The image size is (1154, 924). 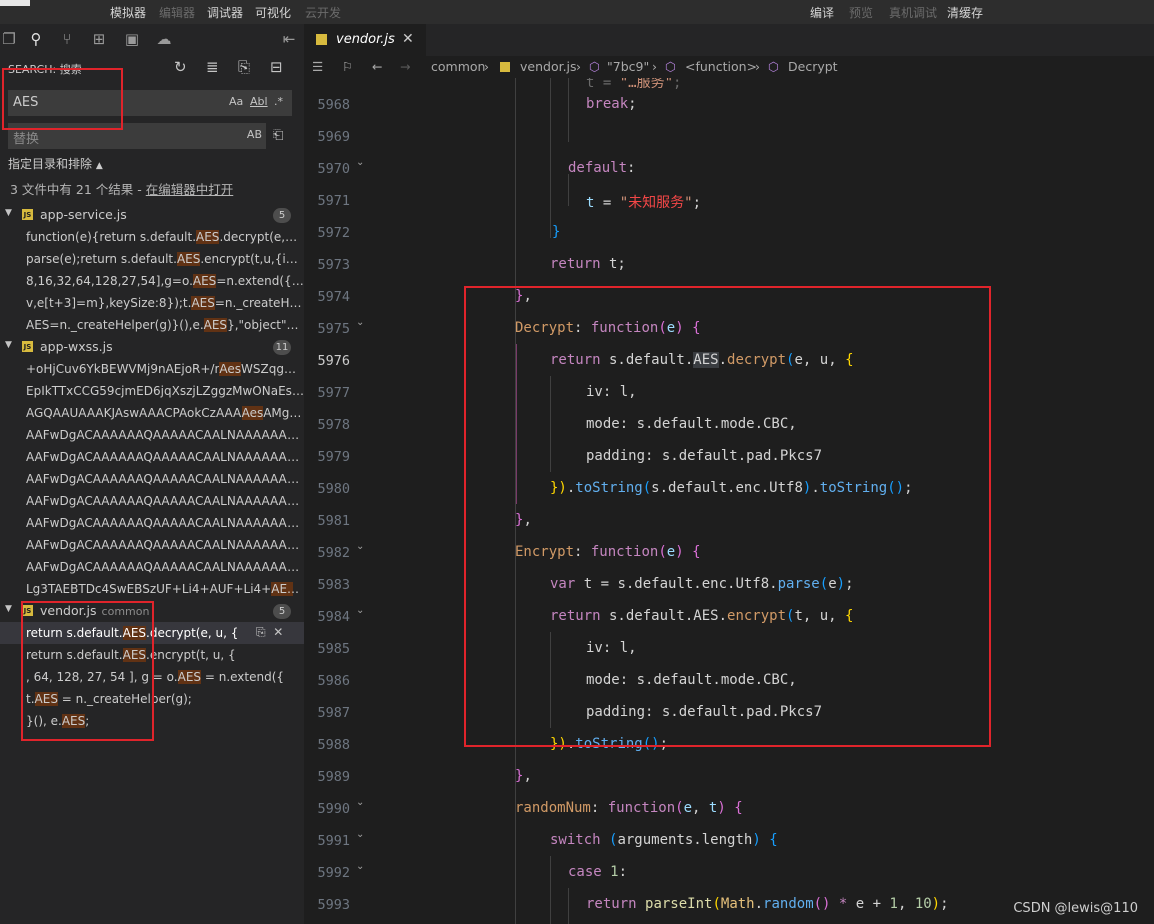 I want to click on menu-remote-debug: 真机调试, so click(x=913, y=12).